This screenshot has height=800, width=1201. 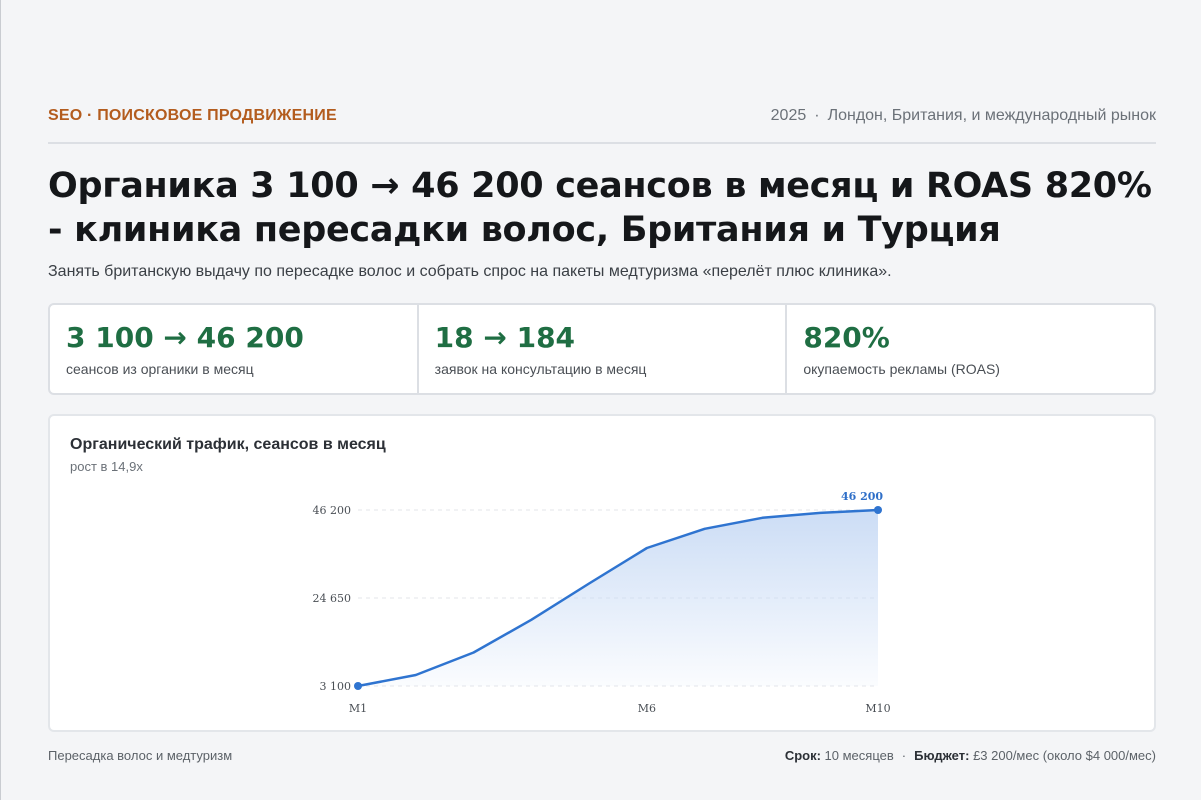 What do you see at coordinates (1064, 755) in the screenshot?
I see `budget-value: £3 200/мес (около $4 000/мес)` at bounding box center [1064, 755].